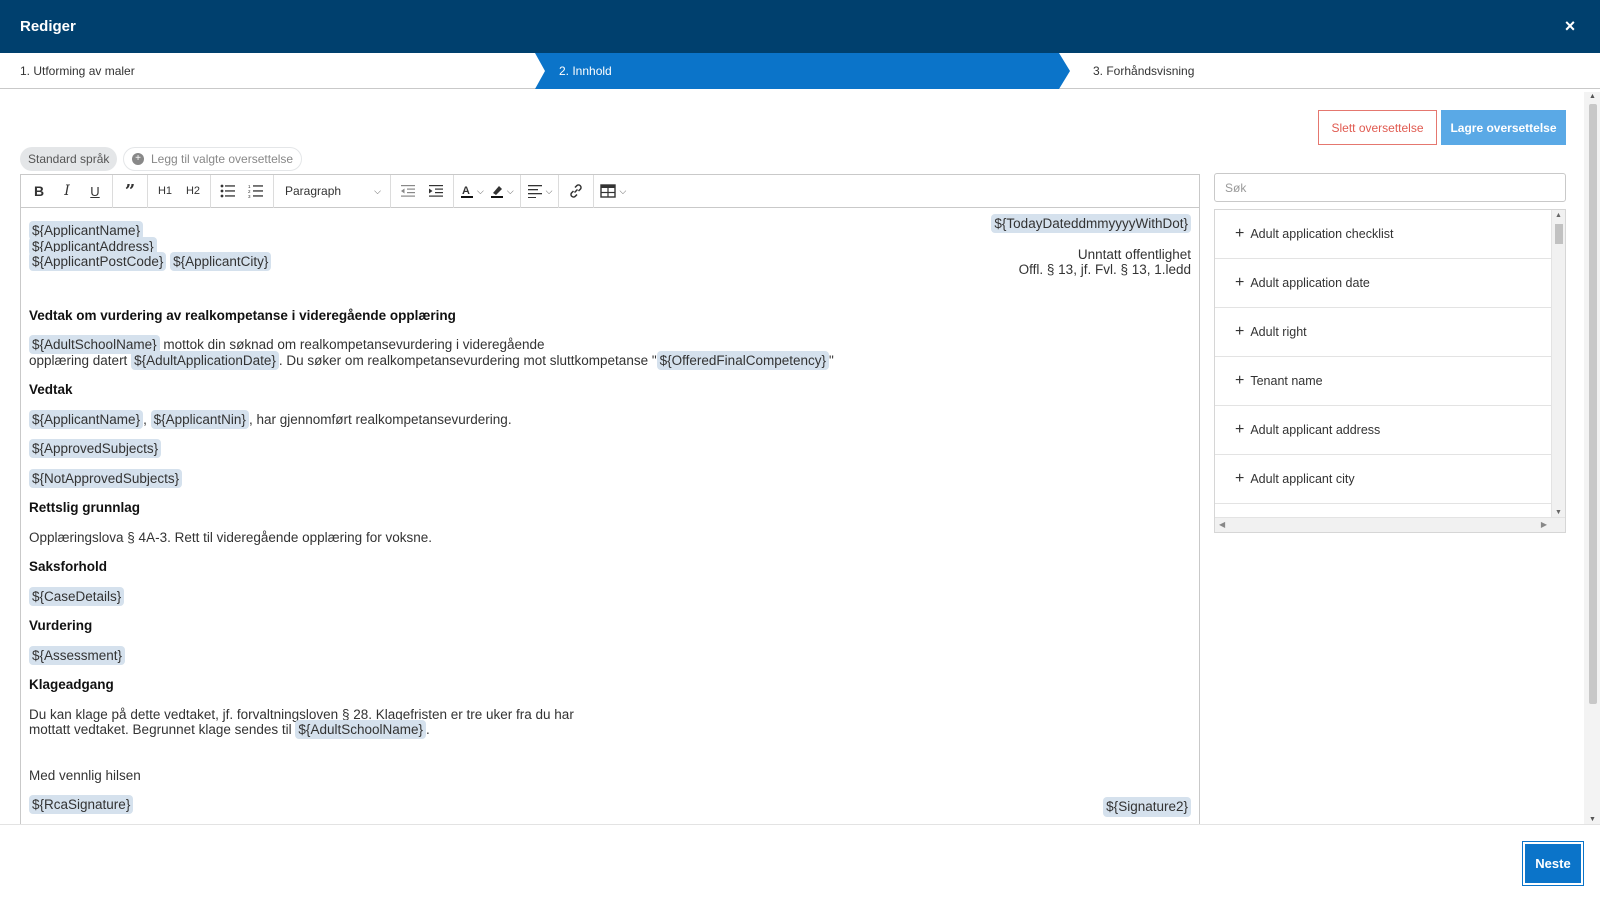  Describe the element at coordinates (802, 71) in the screenshot. I see `step-content: 2. Innhold` at that location.